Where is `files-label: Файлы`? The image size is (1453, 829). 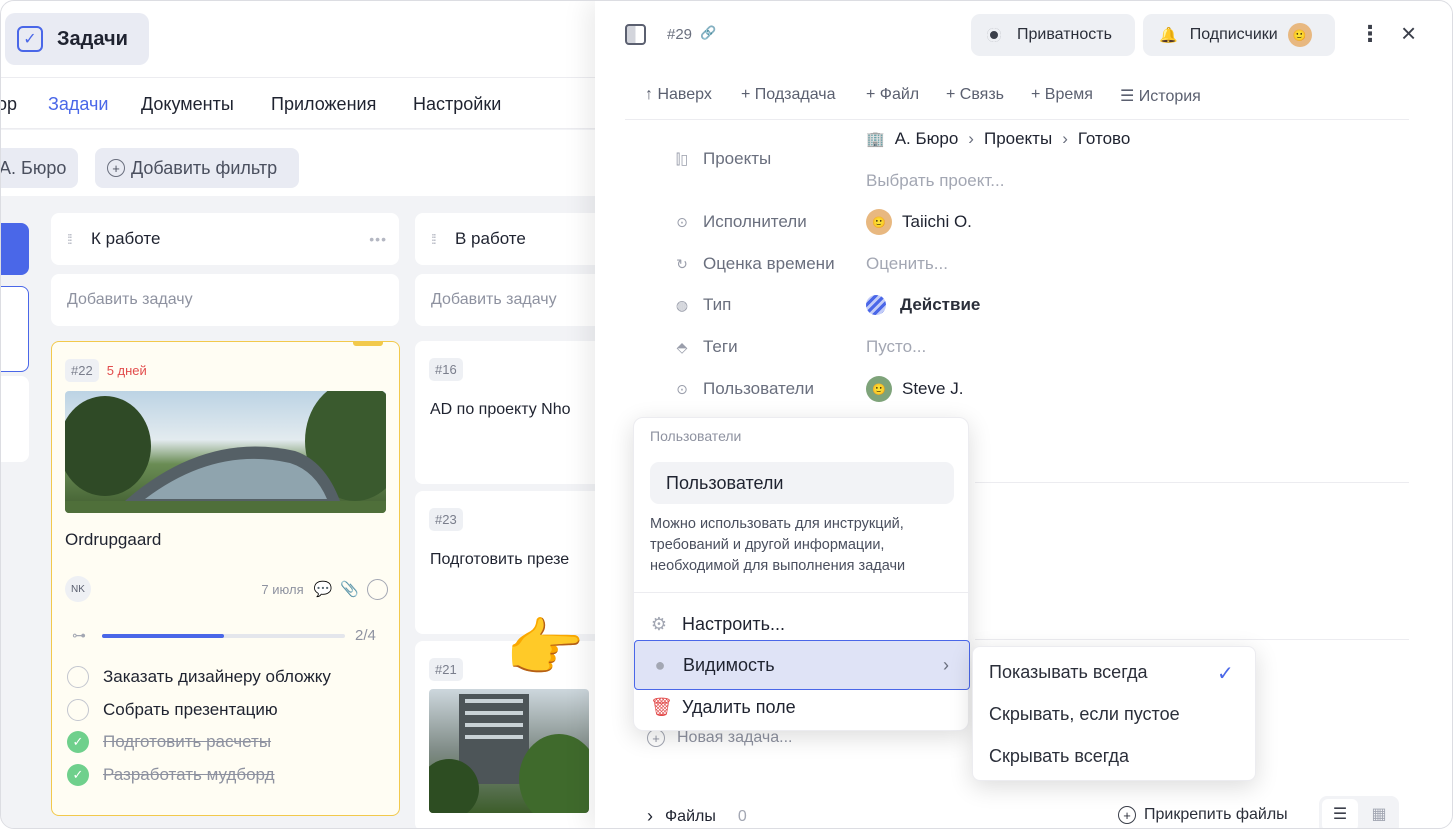 files-label: Файлы is located at coordinates (690, 816).